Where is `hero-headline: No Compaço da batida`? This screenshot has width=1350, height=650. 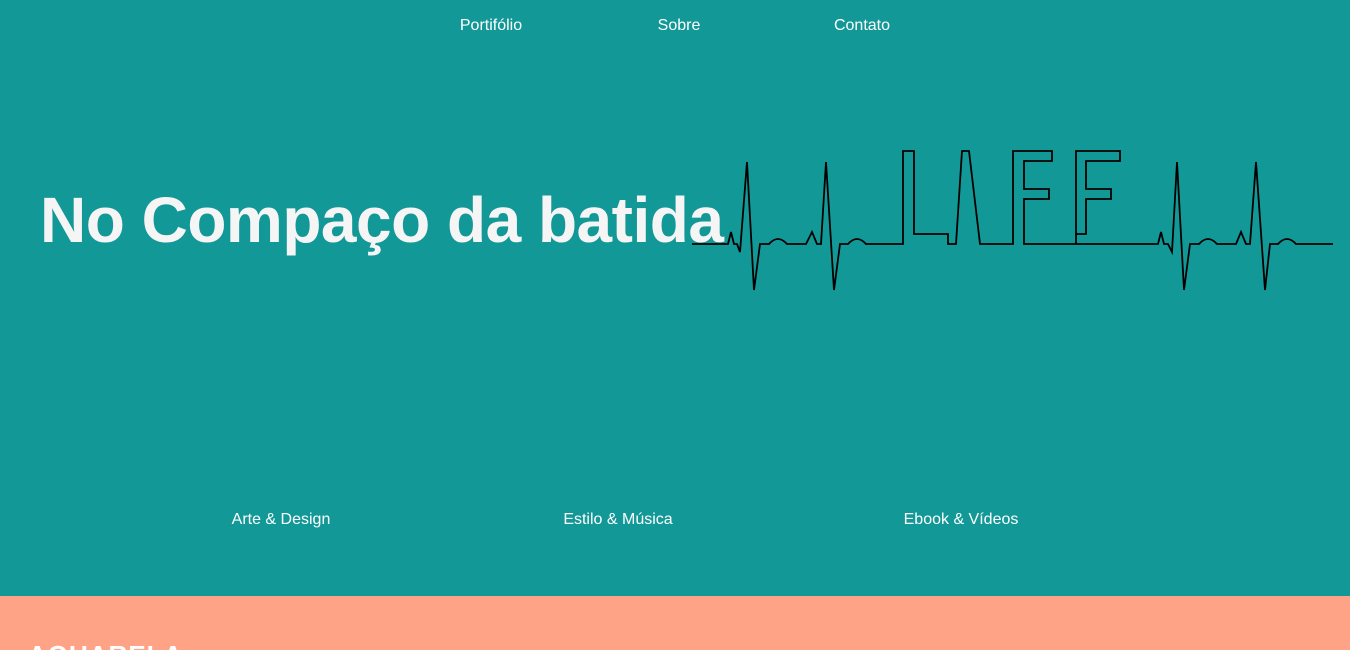
hero-headline: No Compaço da batida is located at coordinates (382, 220).